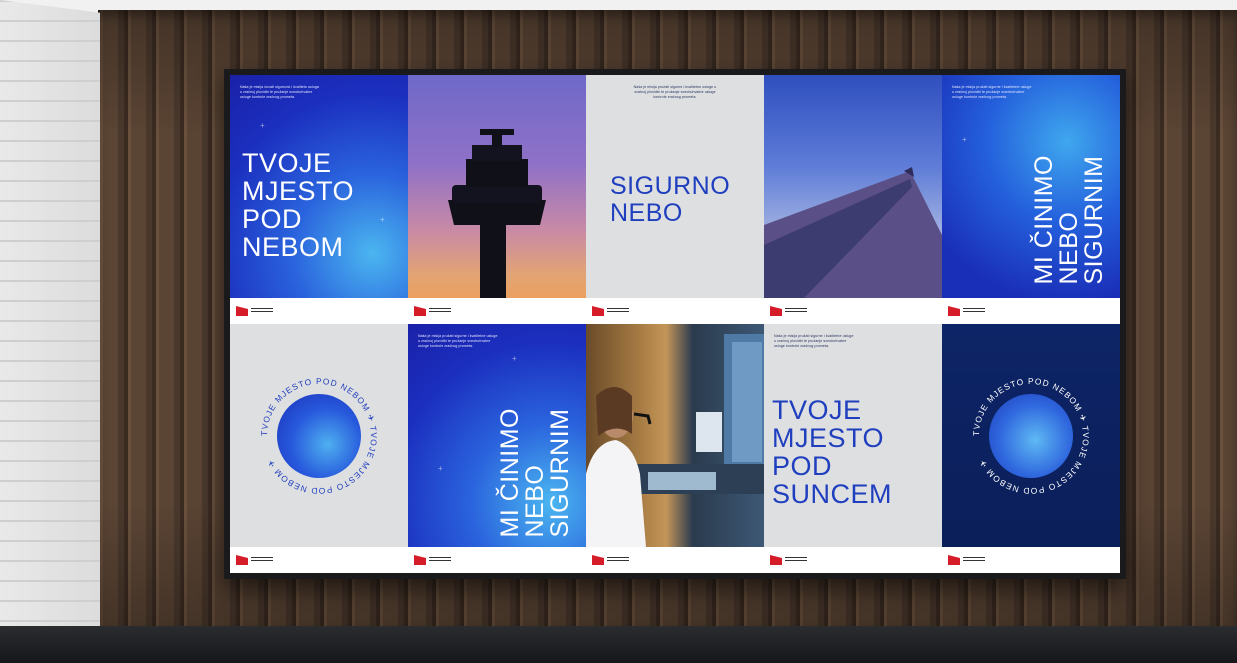  What do you see at coordinates (832, 452) in the screenshot?
I see `poster-headline: TVOJE MJESTO POD SUNCEM` at bounding box center [832, 452].